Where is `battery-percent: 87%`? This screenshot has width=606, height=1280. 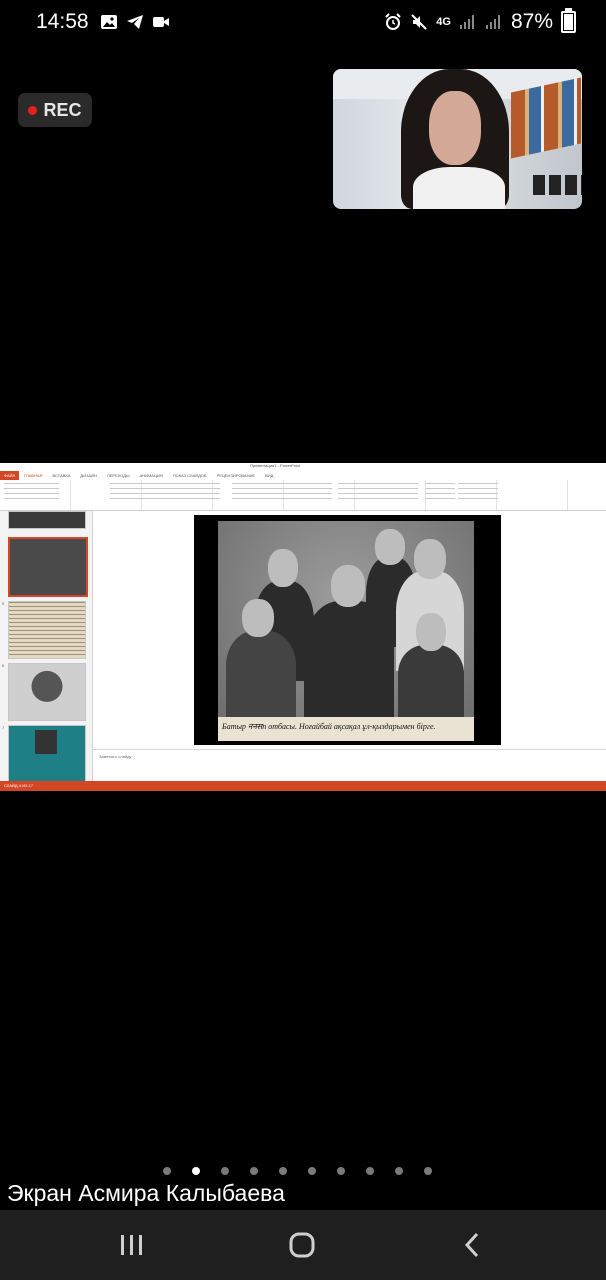 battery-percent: 87% is located at coordinates (531, 21).